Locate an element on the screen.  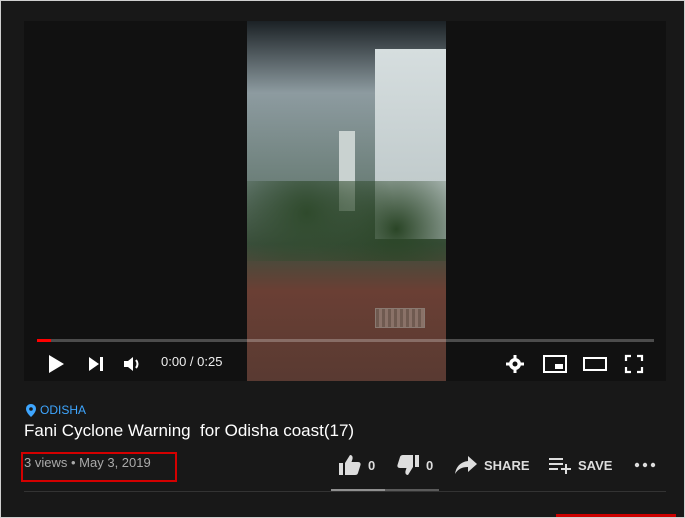
play-button is located at coordinates (56, 364).